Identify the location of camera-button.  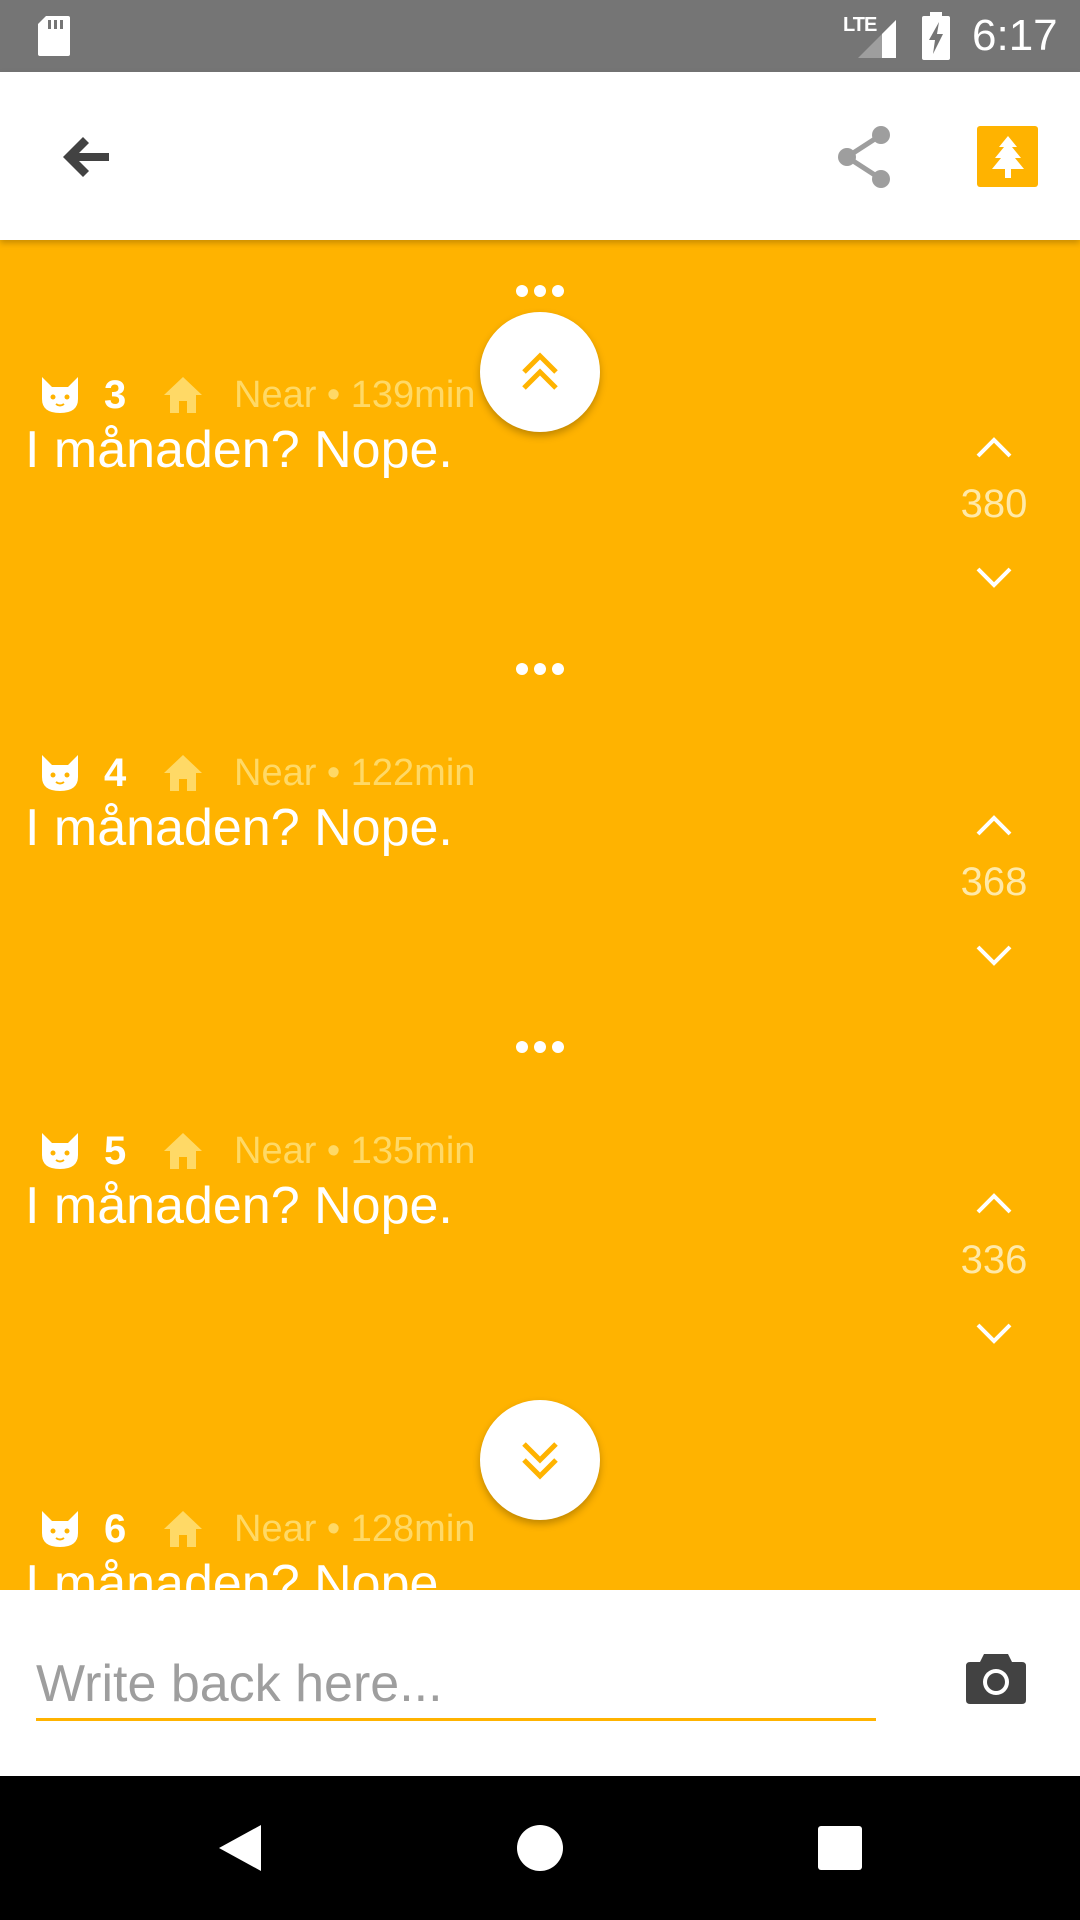
(996, 1678).